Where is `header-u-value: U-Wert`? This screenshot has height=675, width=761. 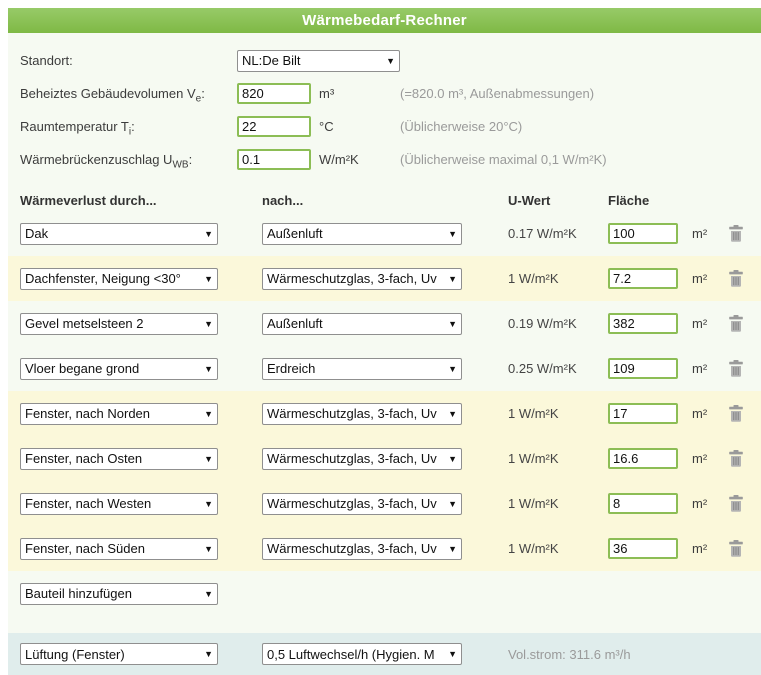 header-u-value: U-Wert is located at coordinates (529, 200).